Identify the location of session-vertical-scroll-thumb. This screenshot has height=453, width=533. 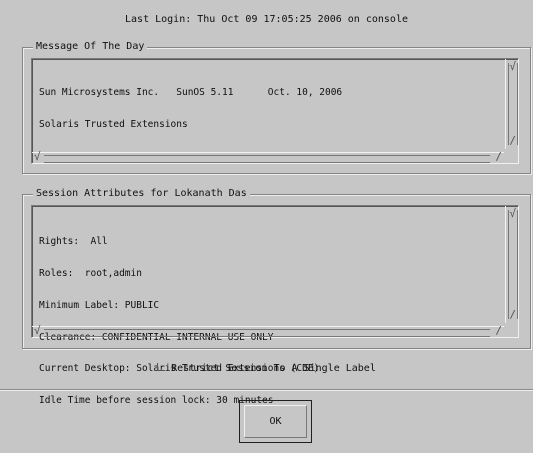
(513, 264).